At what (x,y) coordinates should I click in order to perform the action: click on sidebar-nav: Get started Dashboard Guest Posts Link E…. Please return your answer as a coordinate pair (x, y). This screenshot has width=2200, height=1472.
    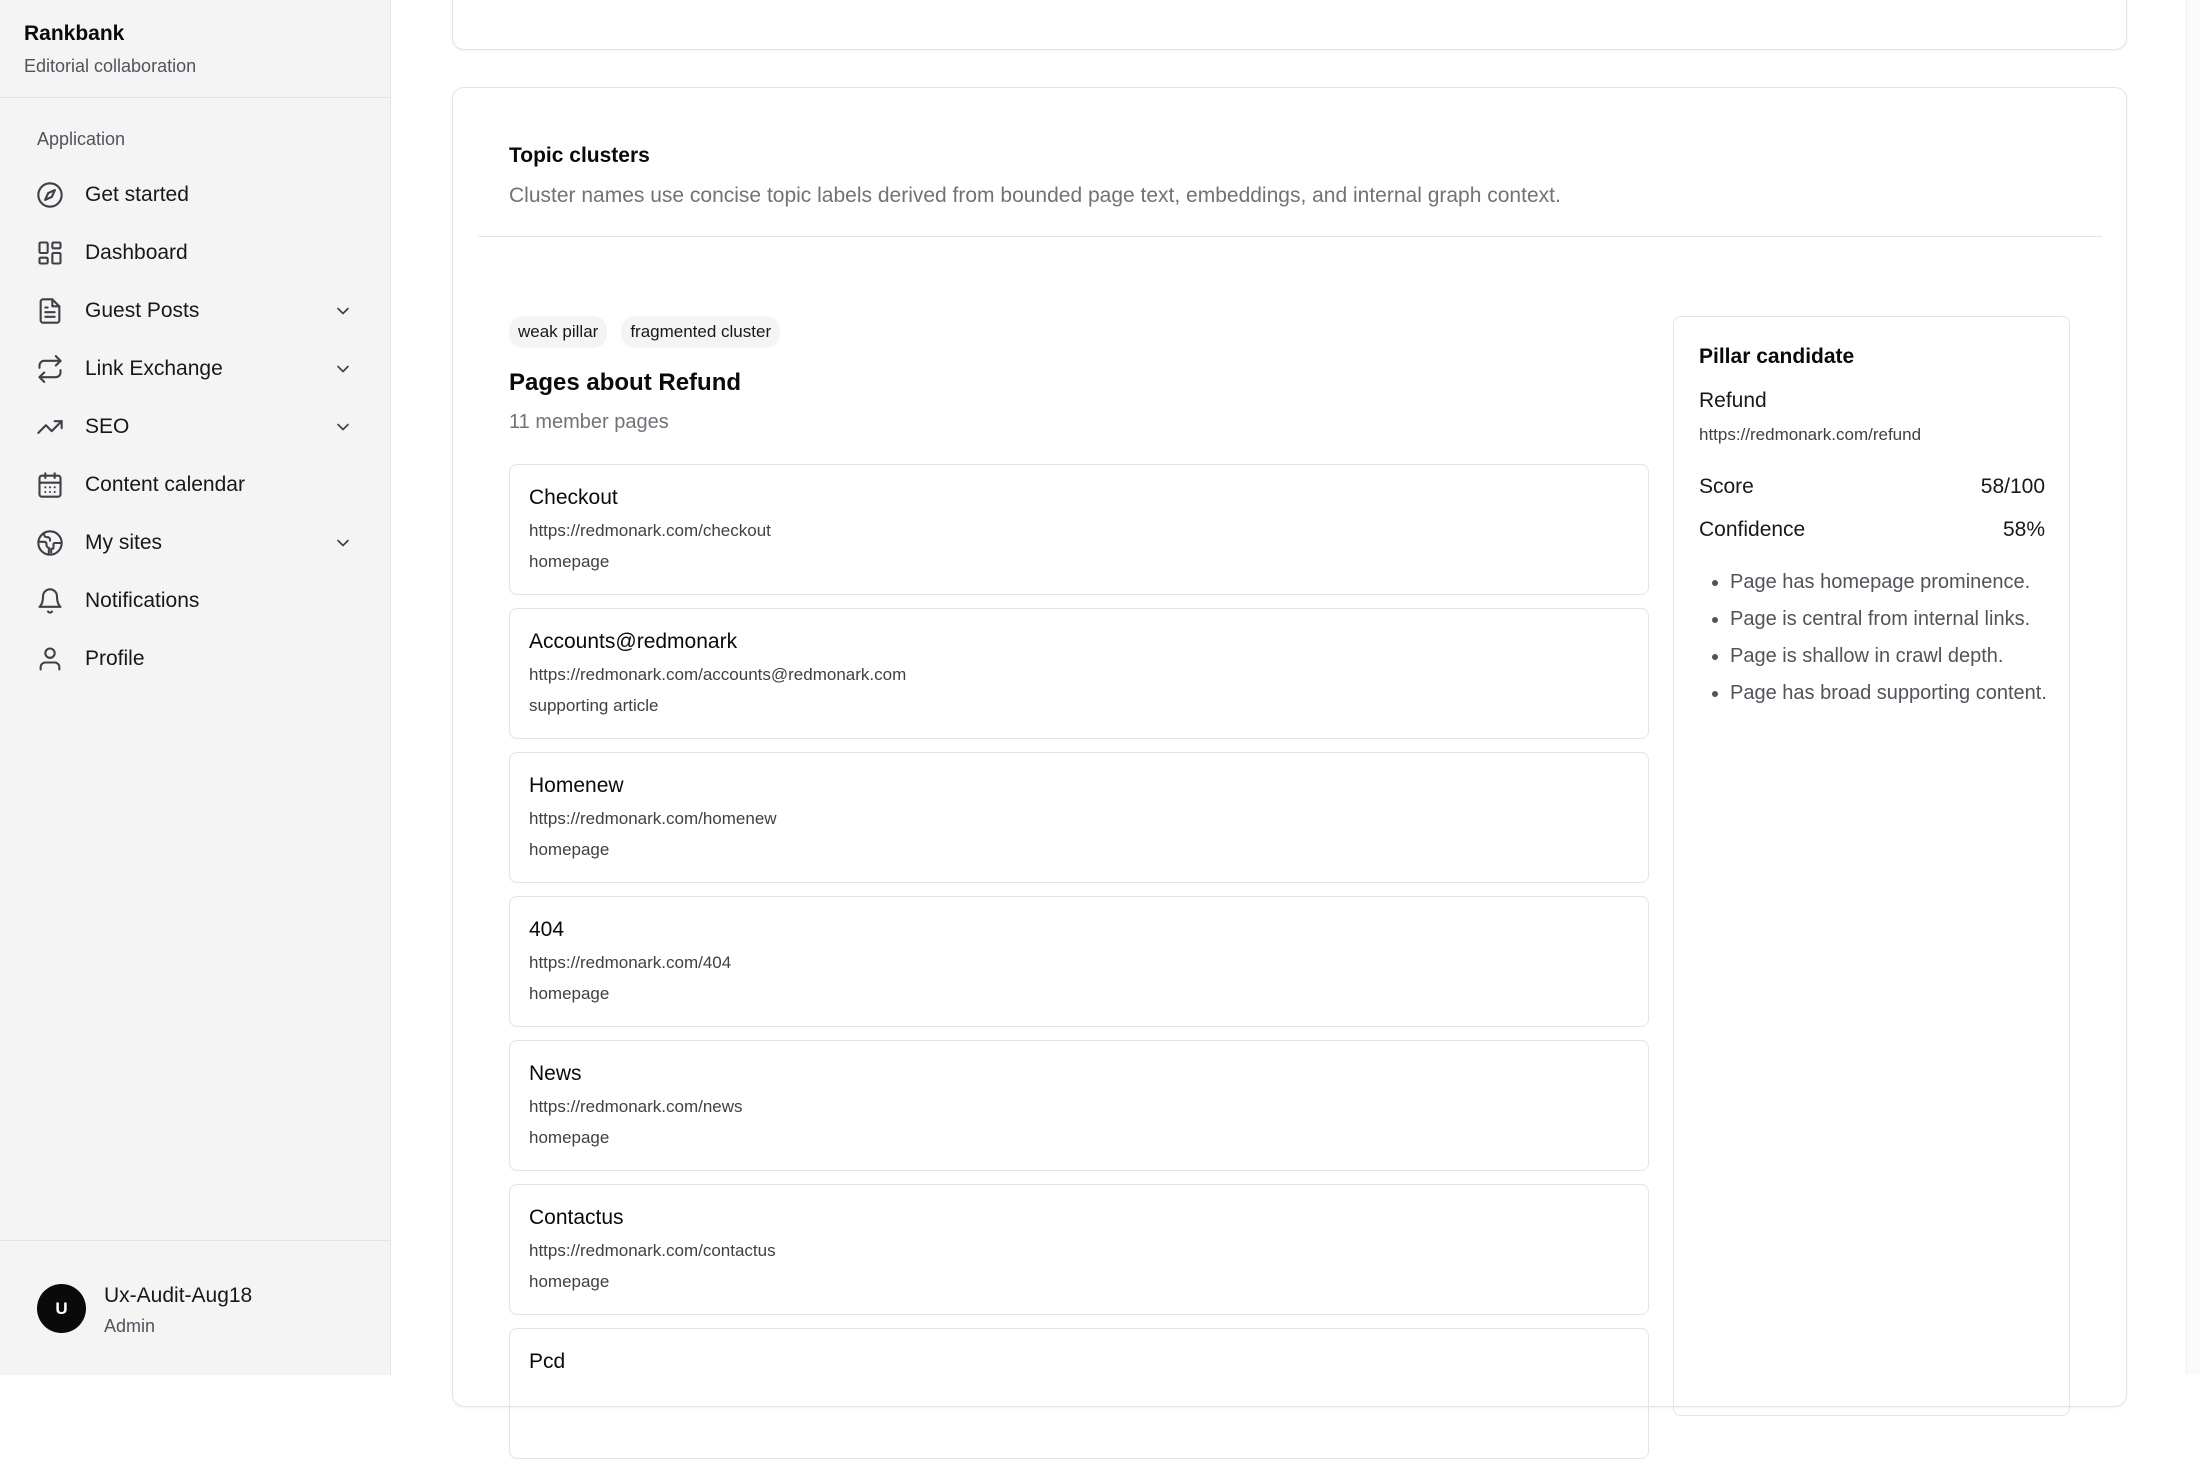
    Looking at the image, I should click on (195, 427).